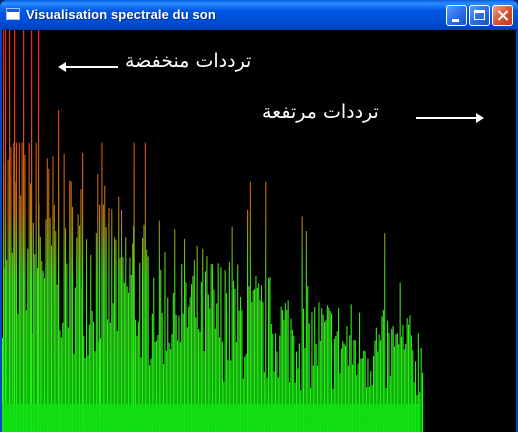  What do you see at coordinates (121, 14) in the screenshot?
I see `window-title: Visualisation spectrale du son` at bounding box center [121, 14].